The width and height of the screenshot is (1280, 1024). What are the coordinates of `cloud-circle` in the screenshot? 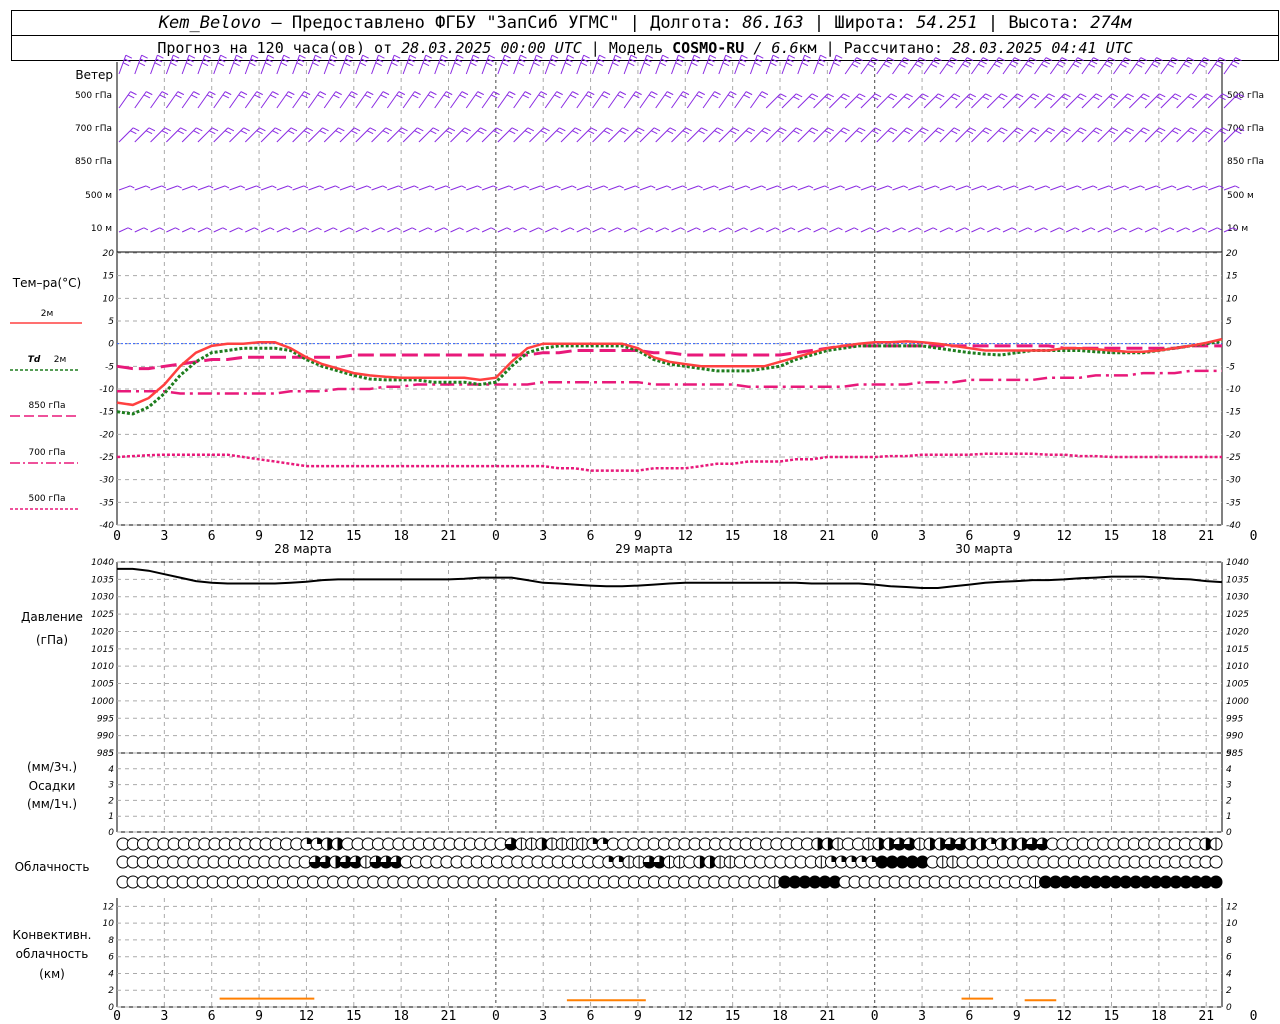 It's located at (1216, 882).